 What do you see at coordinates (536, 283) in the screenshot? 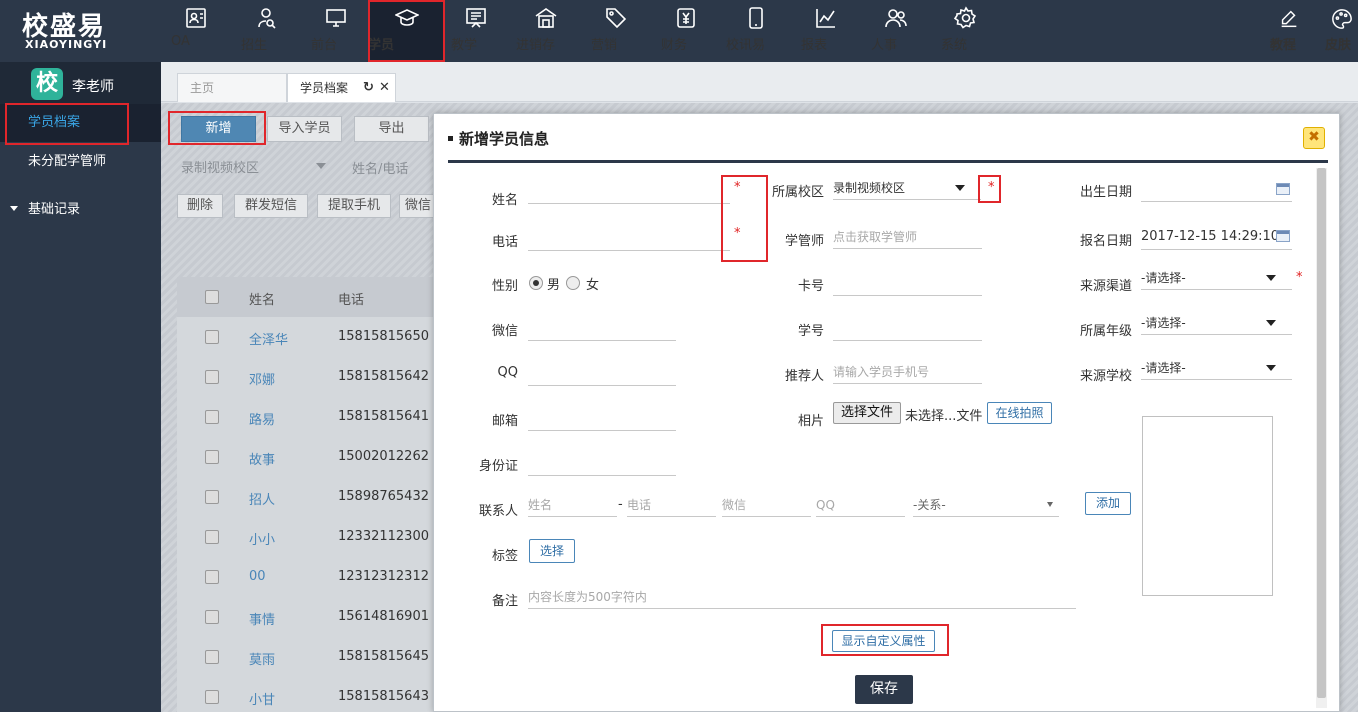
I see `gender-male-radio` at bounding box center [536, 283].